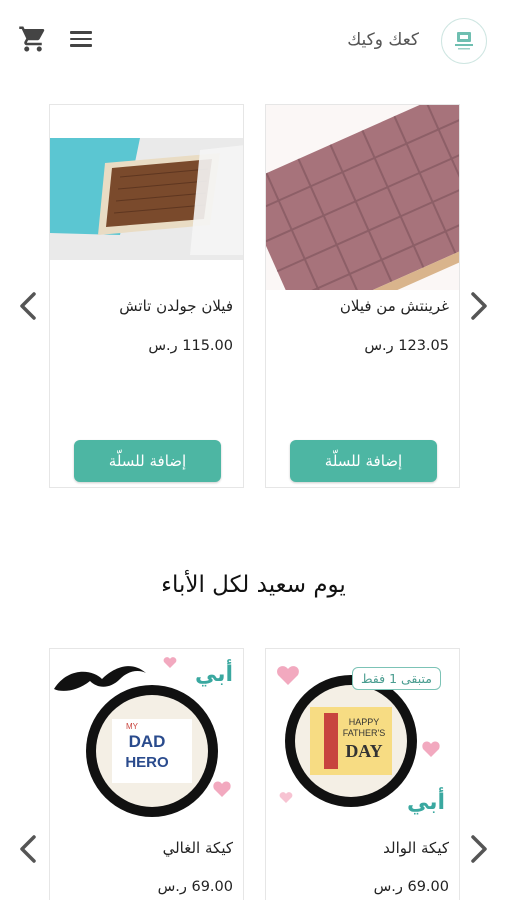  What do you see at coordinates (190, 346) in the screenshot?
I see `product-price: 115.00 ر.س` at bounding box center [190, 346].